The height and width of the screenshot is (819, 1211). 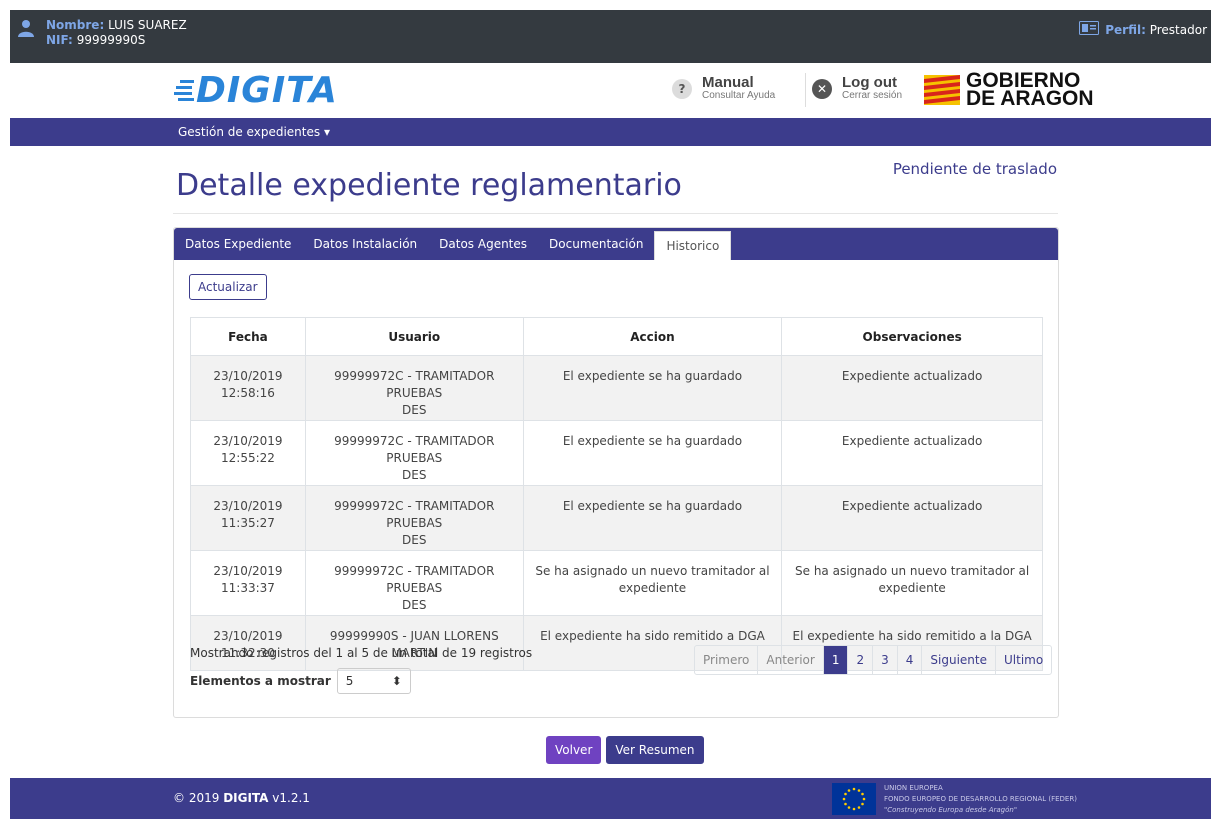 What do you see at coordinates (1030, 98) in the screenshot?
I see `gov-line-2: DE ARAGON` at bounding box center [1030, 98].